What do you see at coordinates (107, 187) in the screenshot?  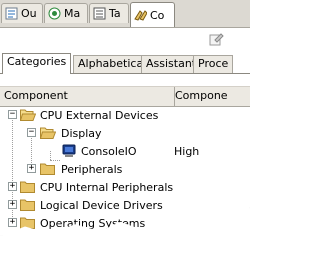 I see `tree-item-label: CPU Internal Peripherals` at bounding box center [107, 187].